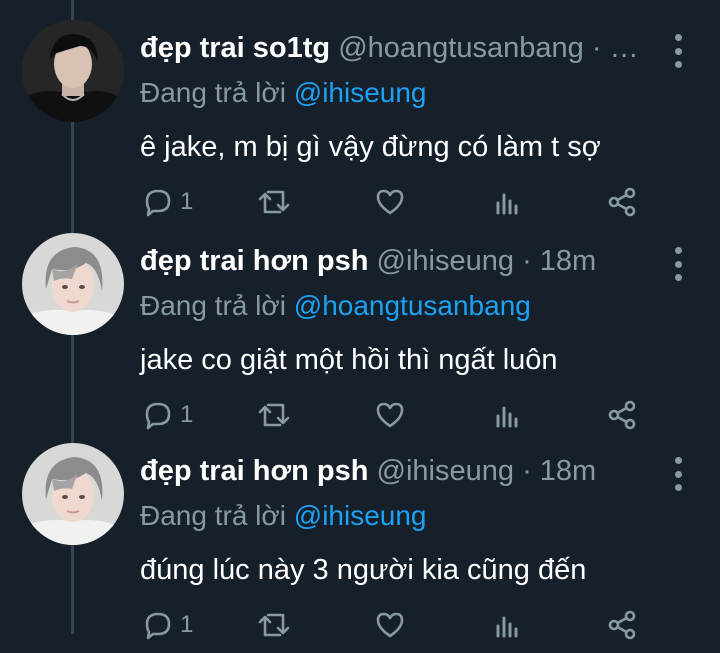 The height and width of the screenshot is (653, 720). I want to click on display-name: đẹp trai so1tg, so click(235, 48).